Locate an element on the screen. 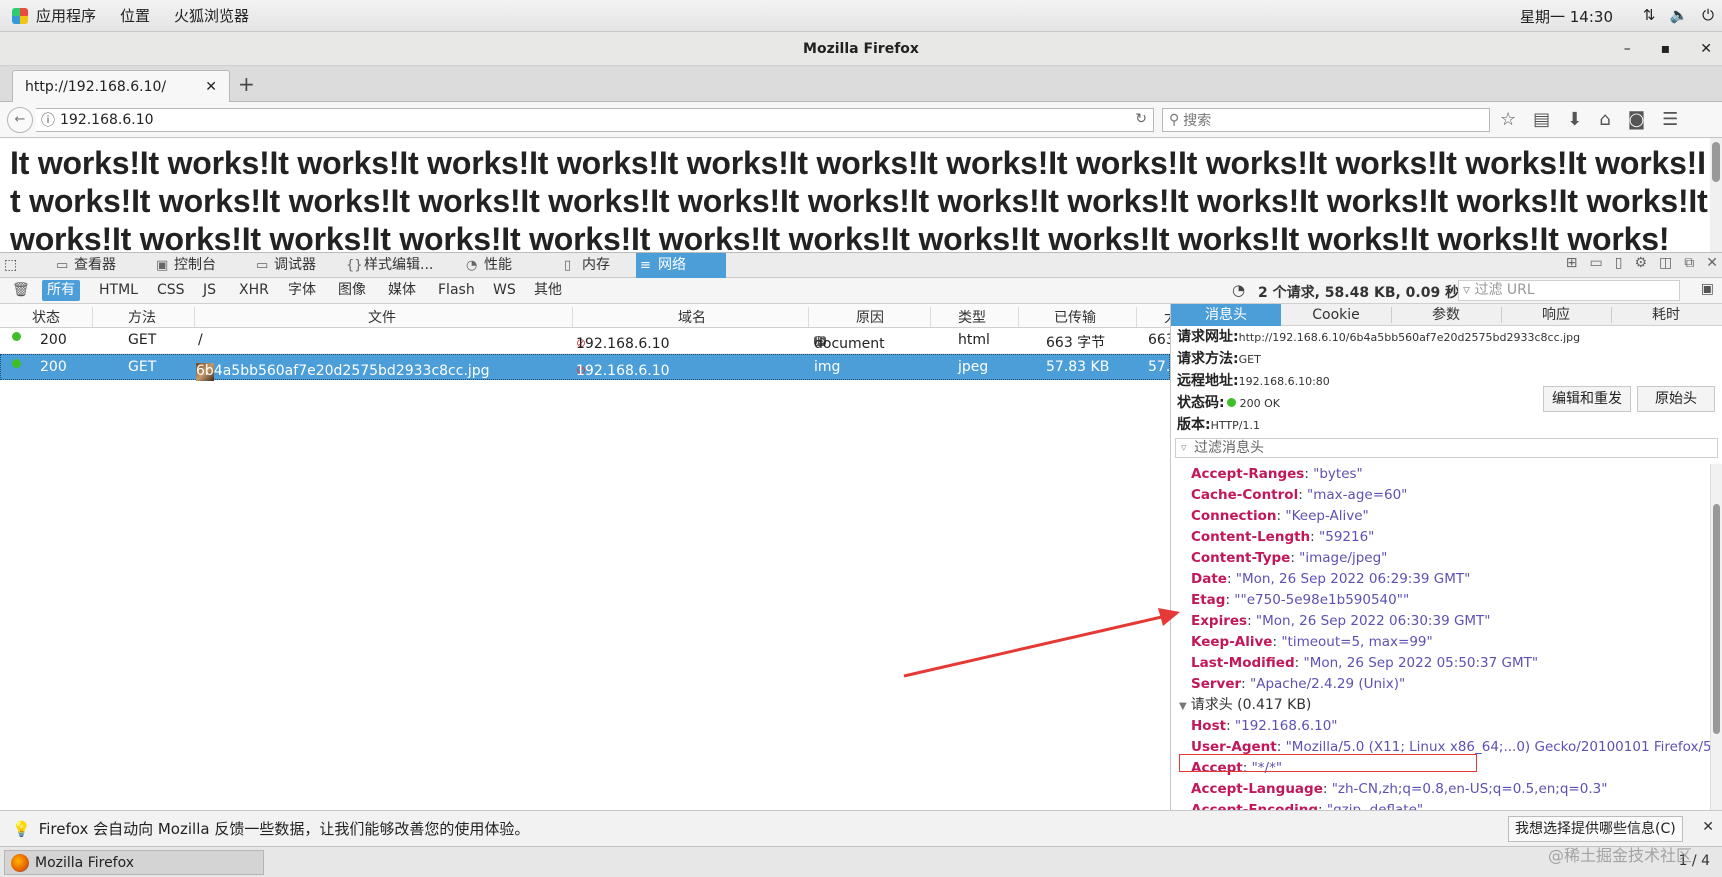  header-line: Server: "Apache/2.4.29 (Unix)" is located at coordinates (1441, 684).